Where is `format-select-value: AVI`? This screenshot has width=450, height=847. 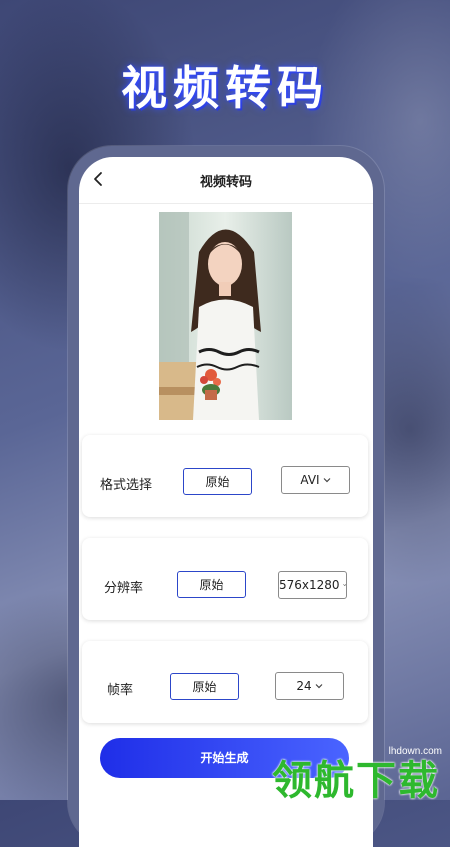
format-select-value: AVI is located at coordinates (310, 480).